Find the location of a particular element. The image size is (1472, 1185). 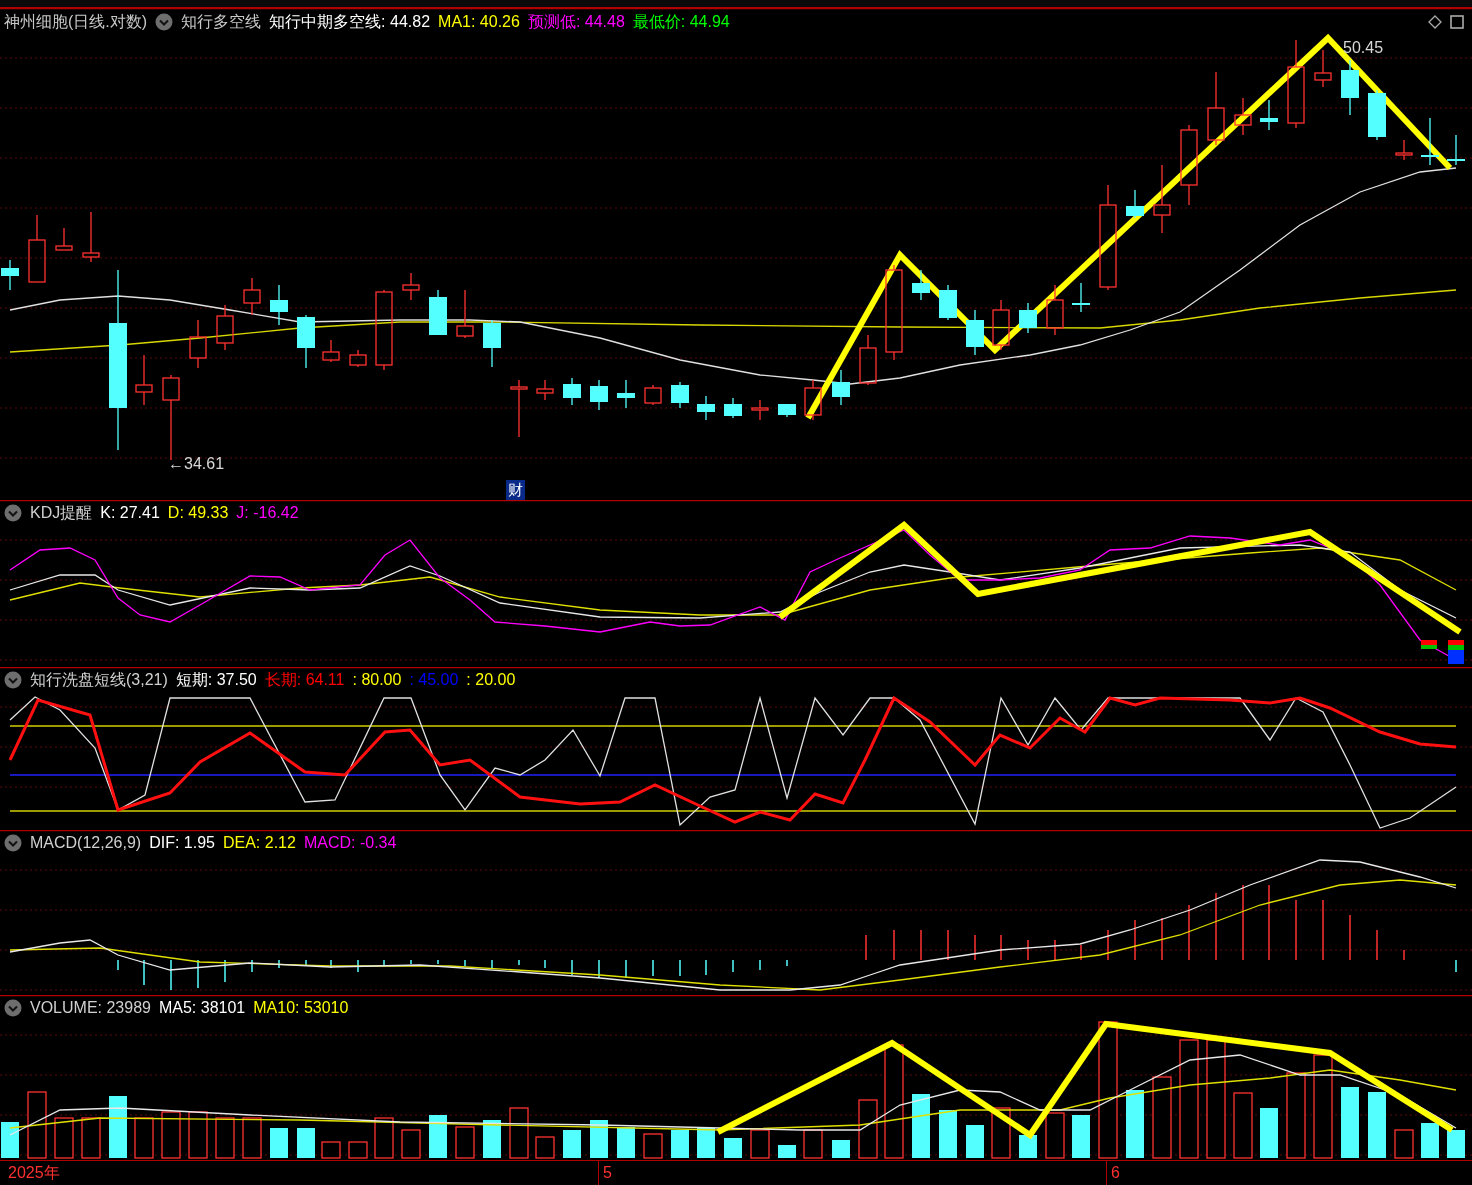

indicator-value: DIF: 1.95 is located at coordinates (182, 843).